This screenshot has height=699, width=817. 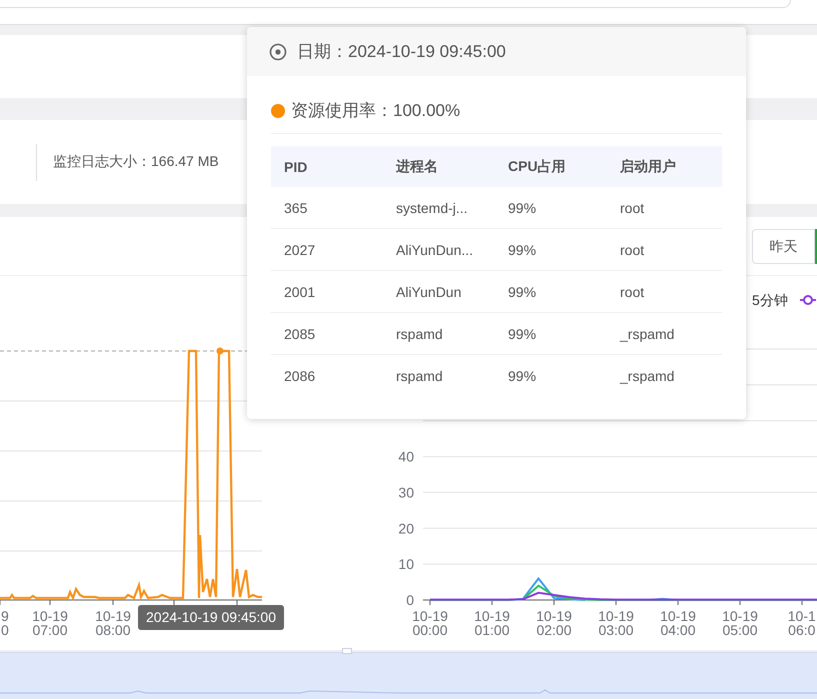 What do you see at coordinates (770, 300) in the screenshot?
I see `legend-label: 5分钟` at bounding box center [770, 300].